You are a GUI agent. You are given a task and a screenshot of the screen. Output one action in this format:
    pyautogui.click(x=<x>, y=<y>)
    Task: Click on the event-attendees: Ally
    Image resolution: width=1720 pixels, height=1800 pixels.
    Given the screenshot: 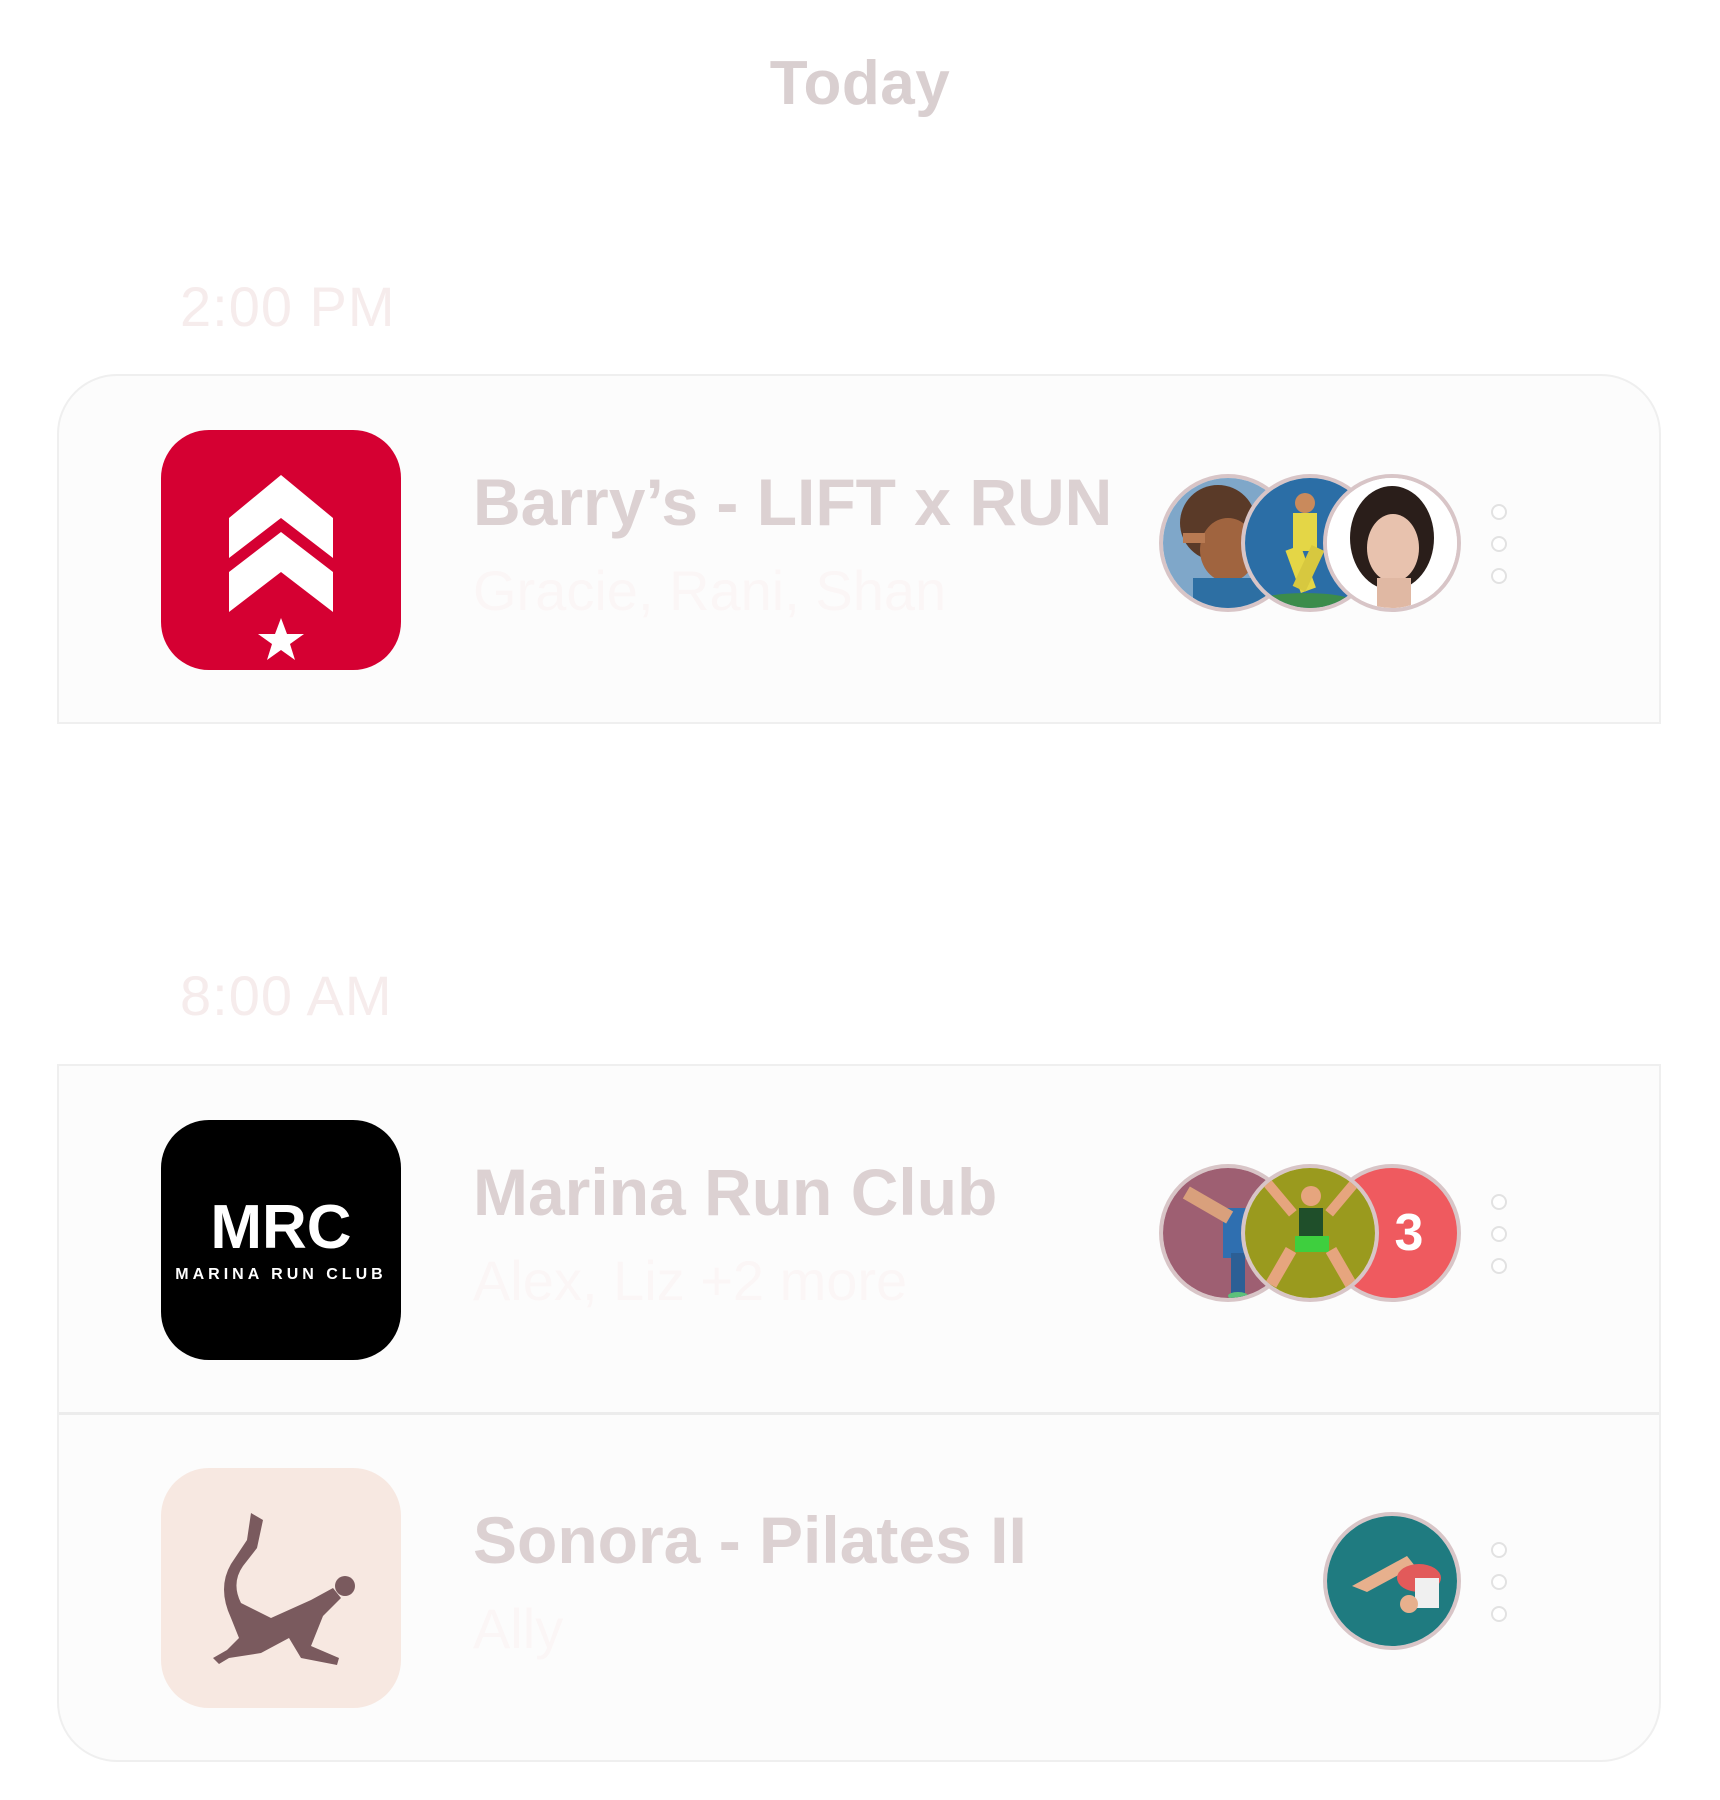 What is the action you would take?
    pyautogui.click(x=518, y=1628)
    